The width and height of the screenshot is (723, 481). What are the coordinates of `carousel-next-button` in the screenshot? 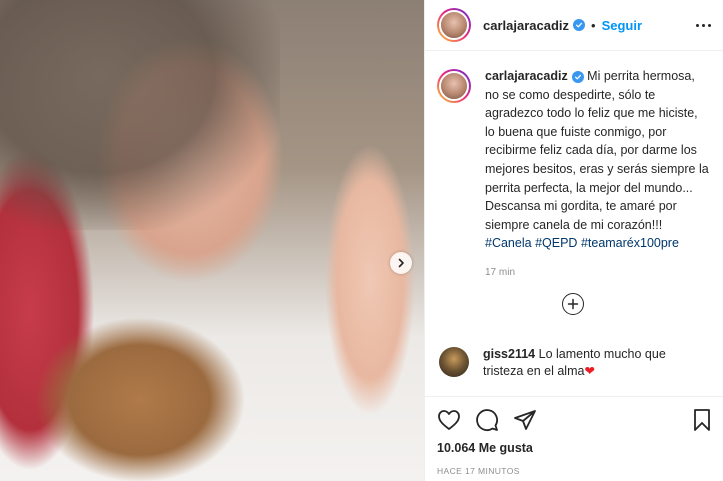 It's located at (401, 263).